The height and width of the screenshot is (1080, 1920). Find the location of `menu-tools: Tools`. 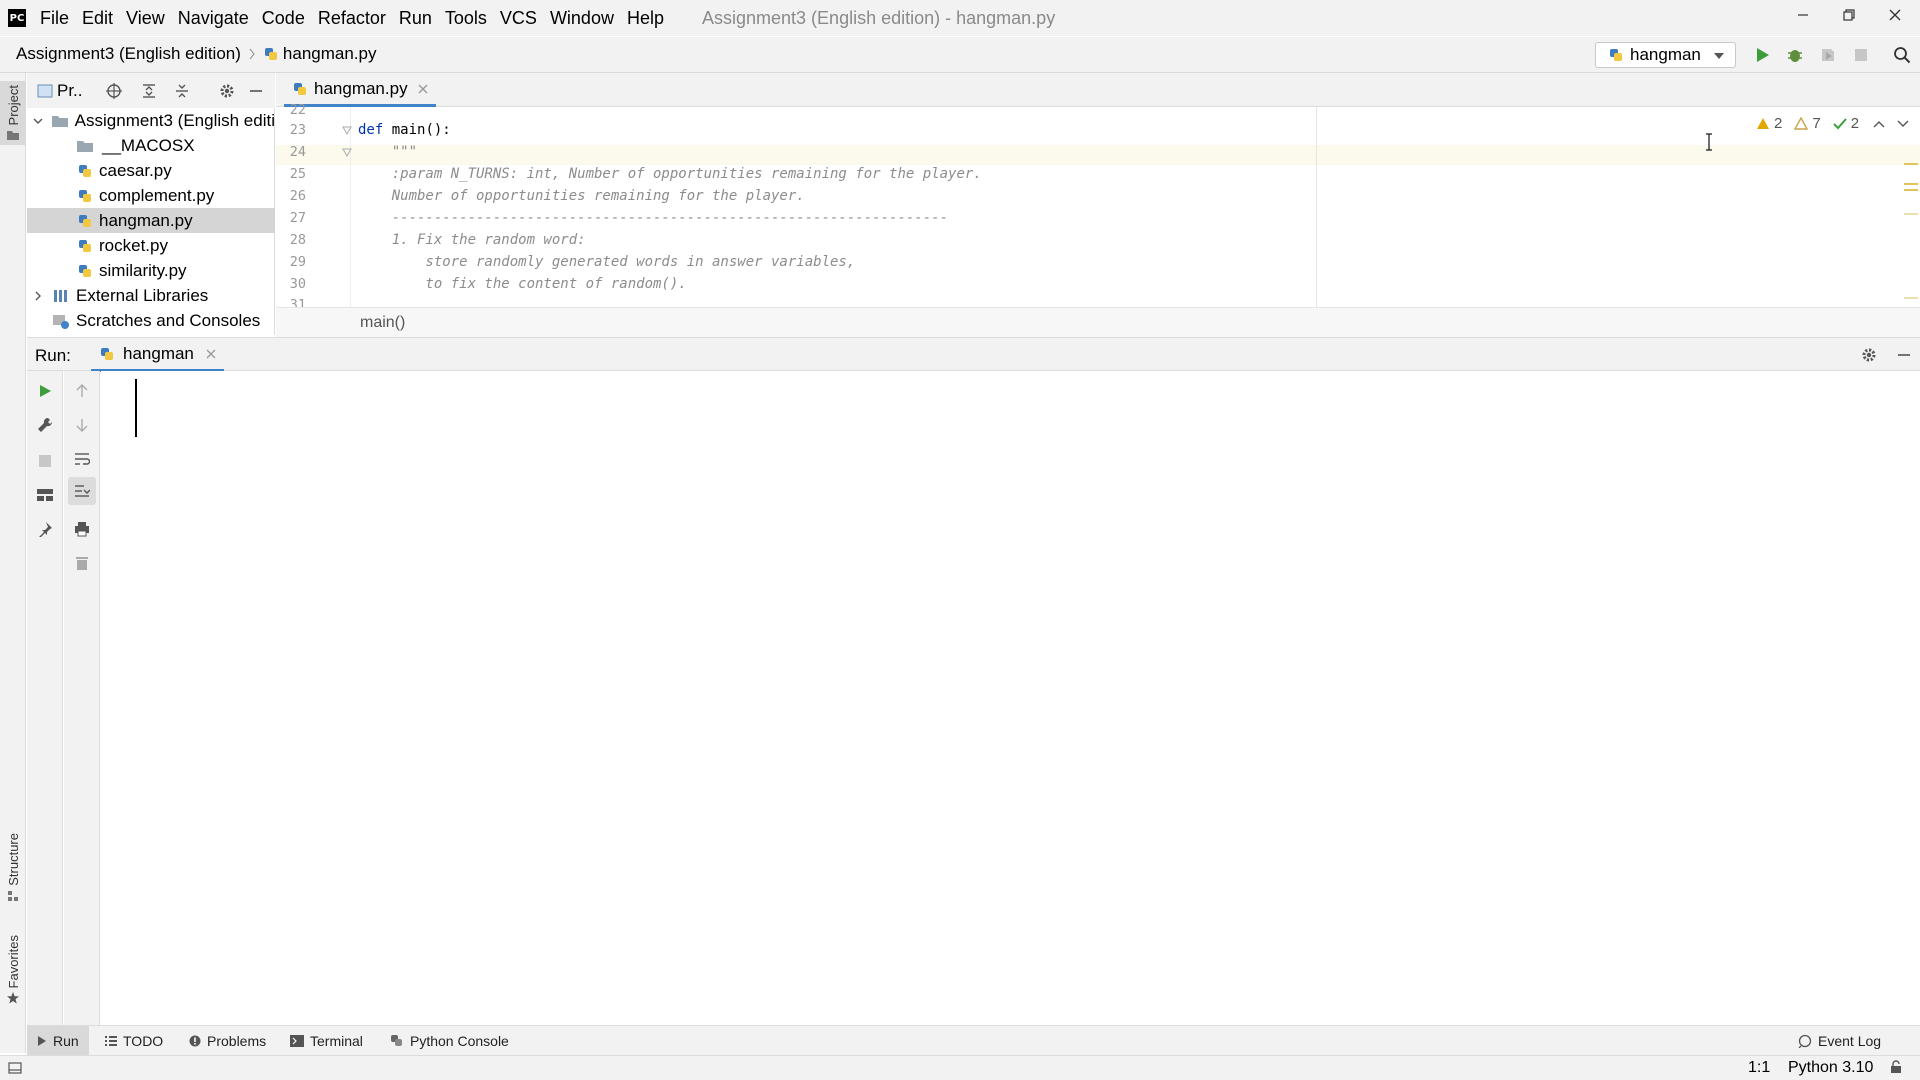

menu-tools: Tools is located at coordinates (466, 18).